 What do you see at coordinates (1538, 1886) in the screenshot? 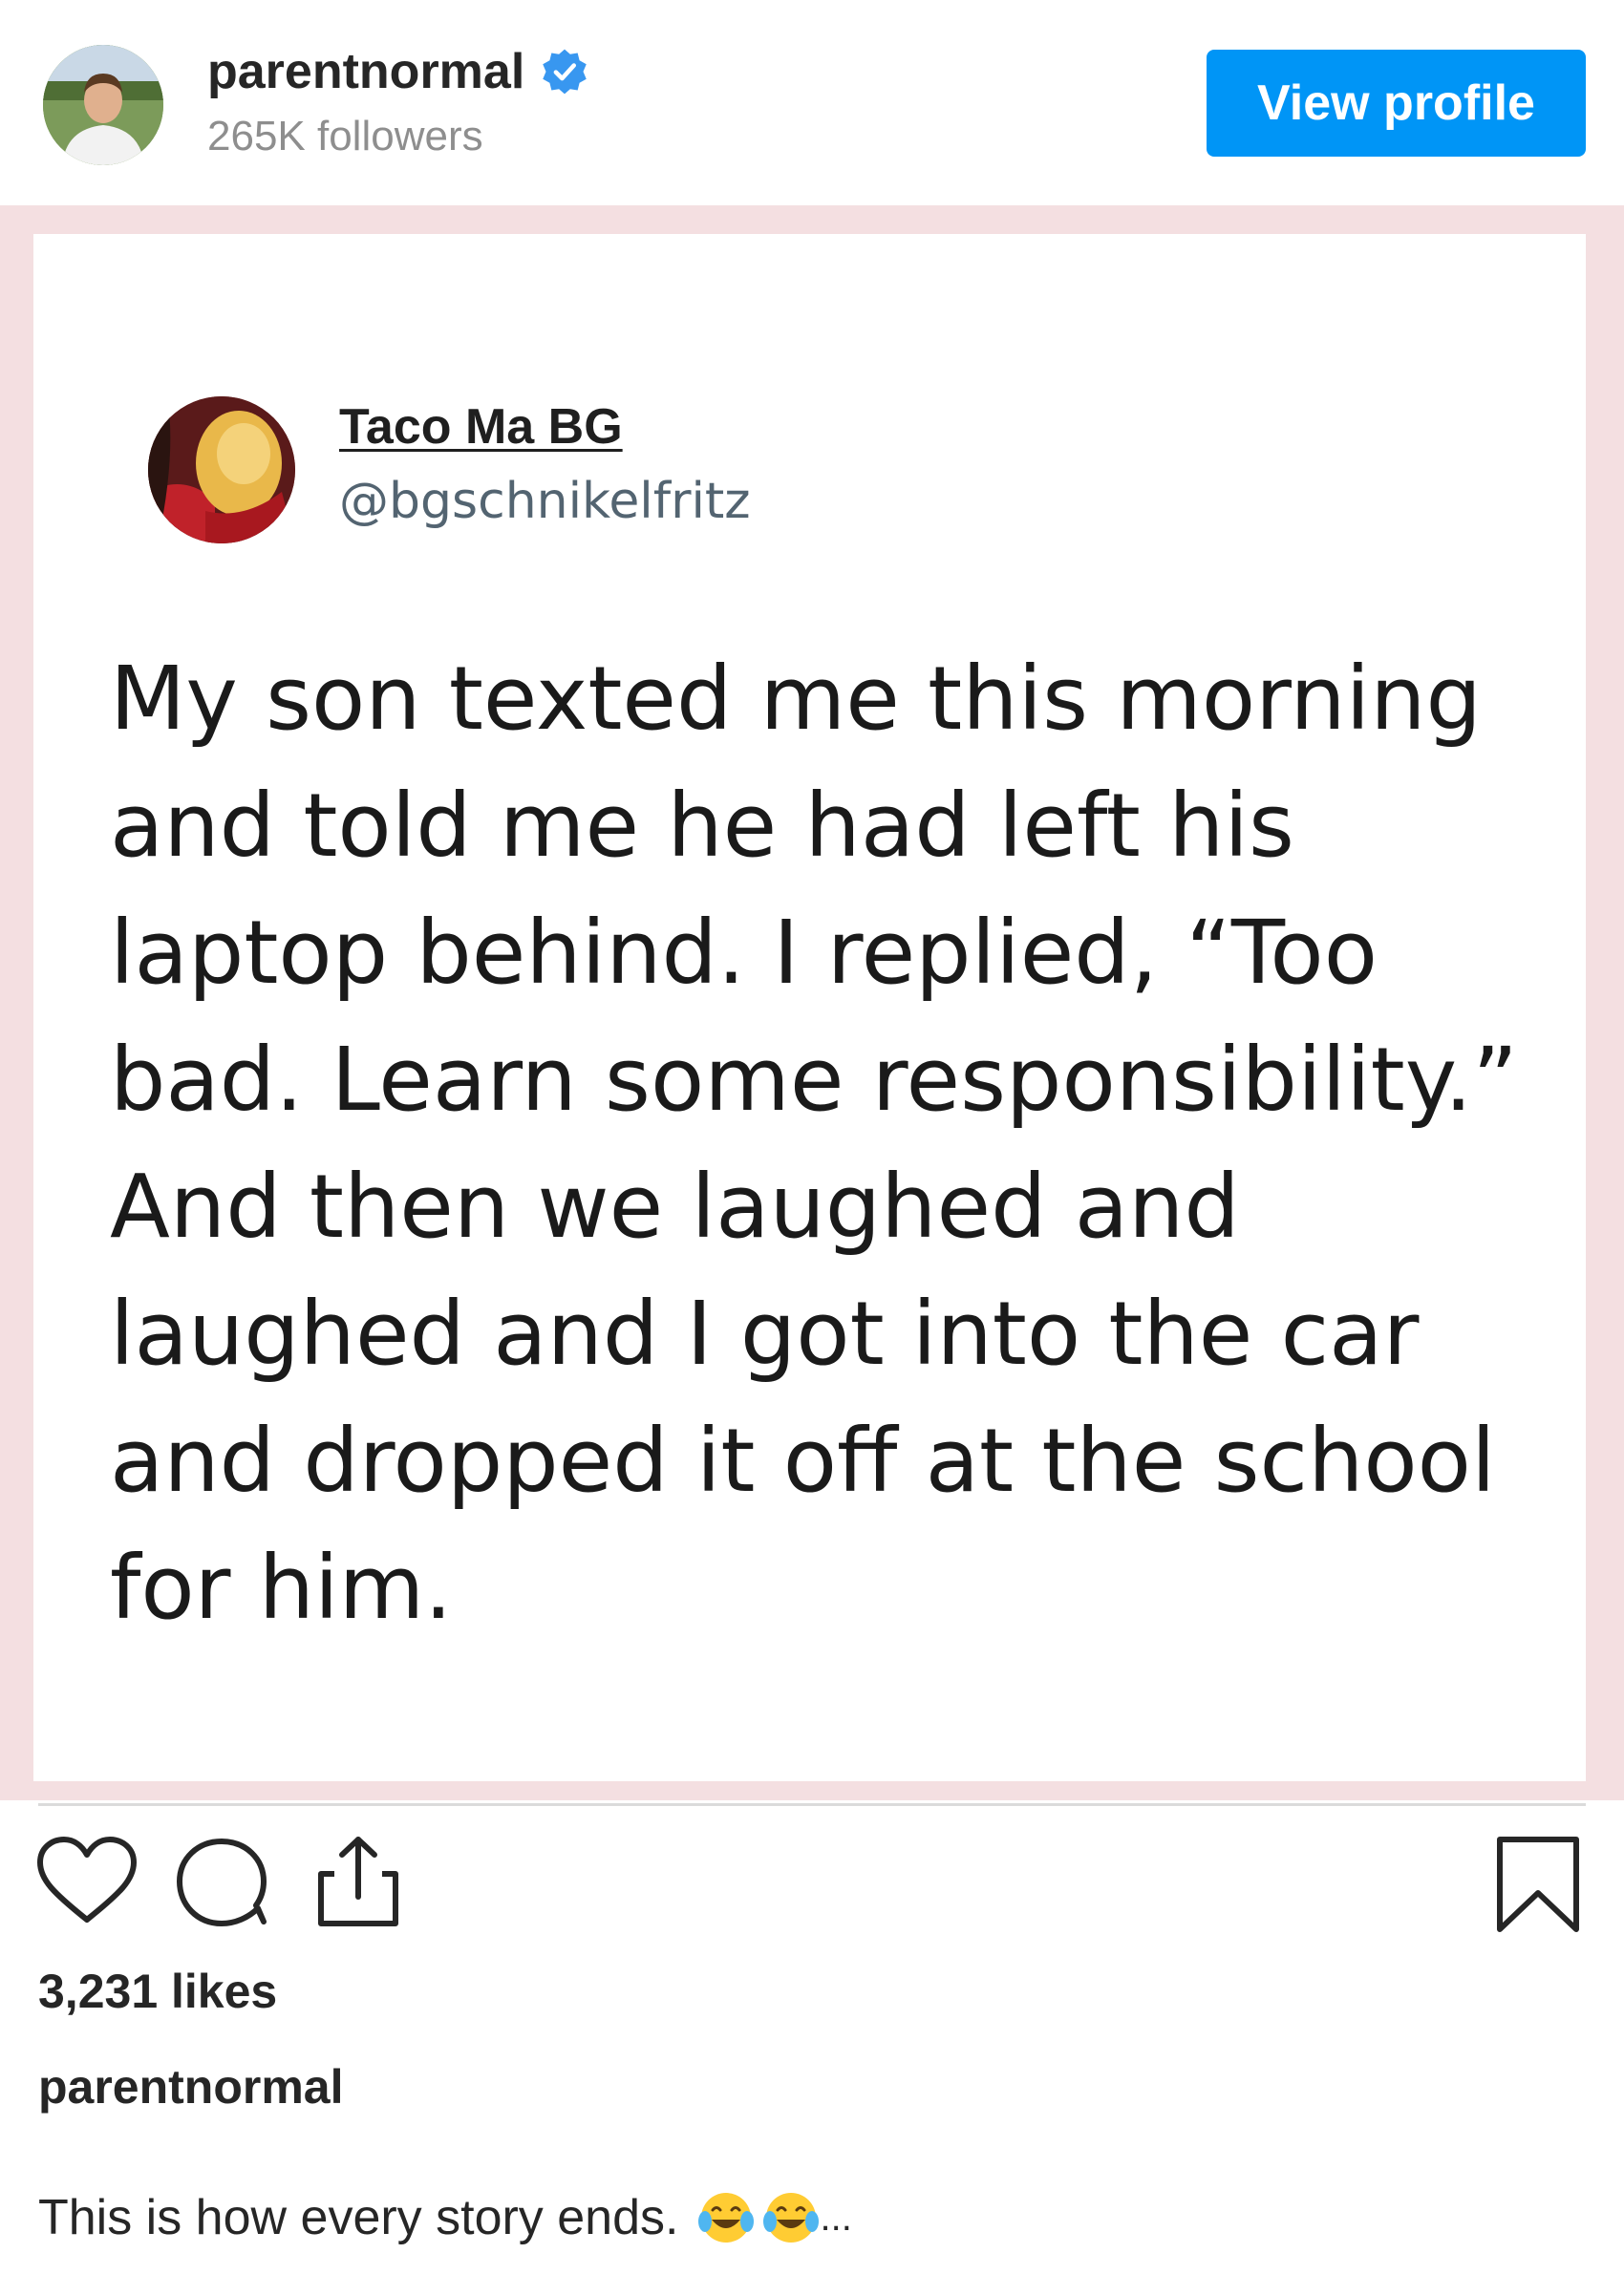
I see `bookmark-icon` at bounding box center [1538, 1886].